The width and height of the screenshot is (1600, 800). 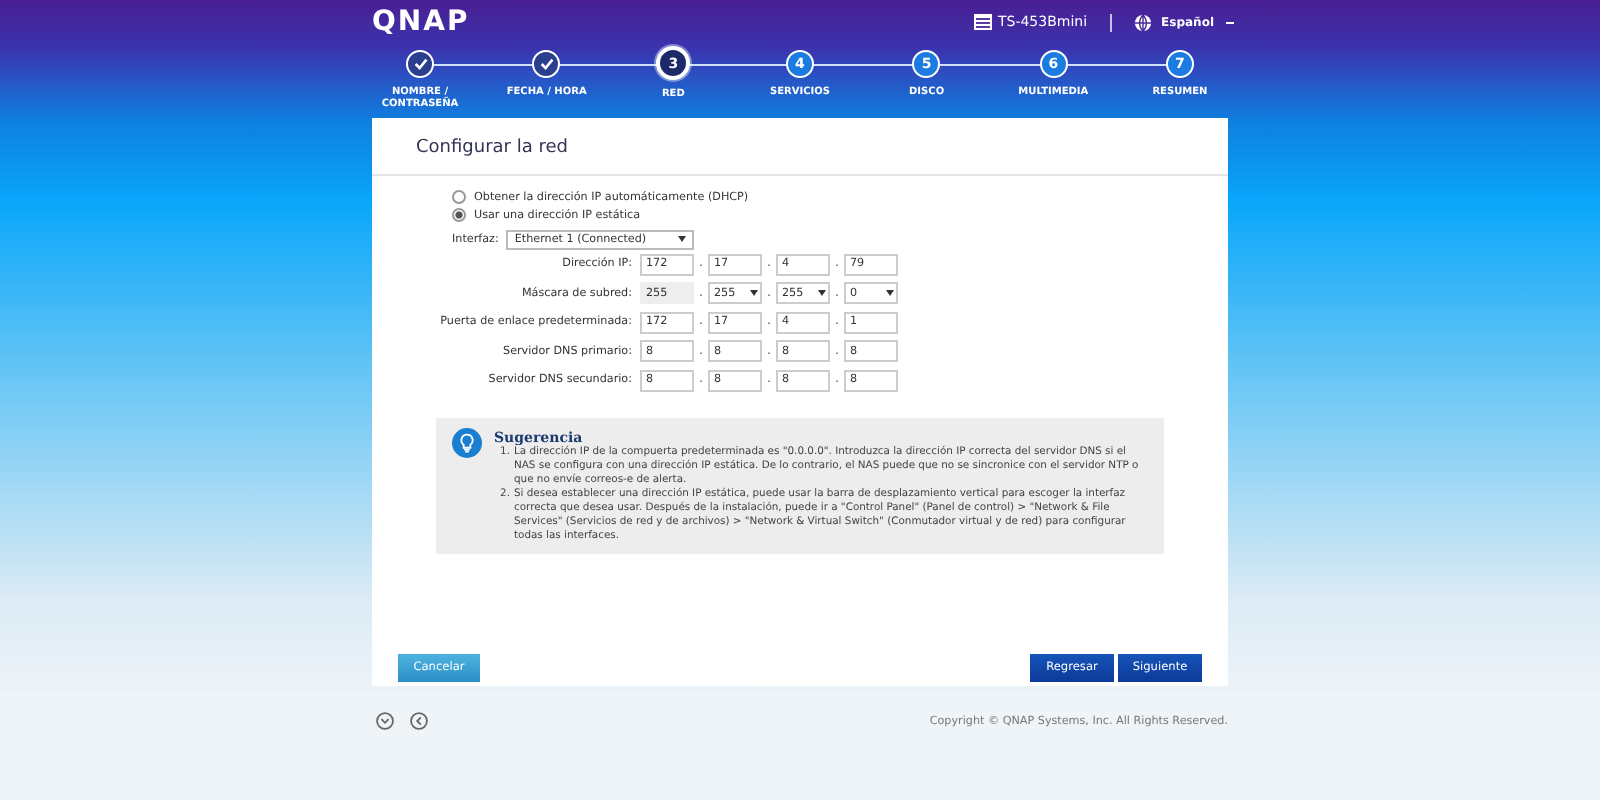 I want to click on lightbulb-icon, so click(x=467, y=442).